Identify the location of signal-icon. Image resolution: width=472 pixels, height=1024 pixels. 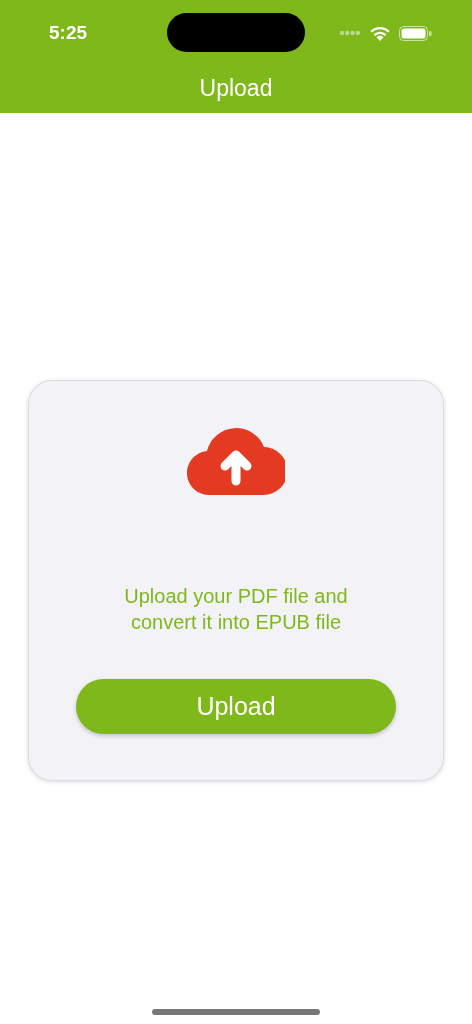
(350, 33).